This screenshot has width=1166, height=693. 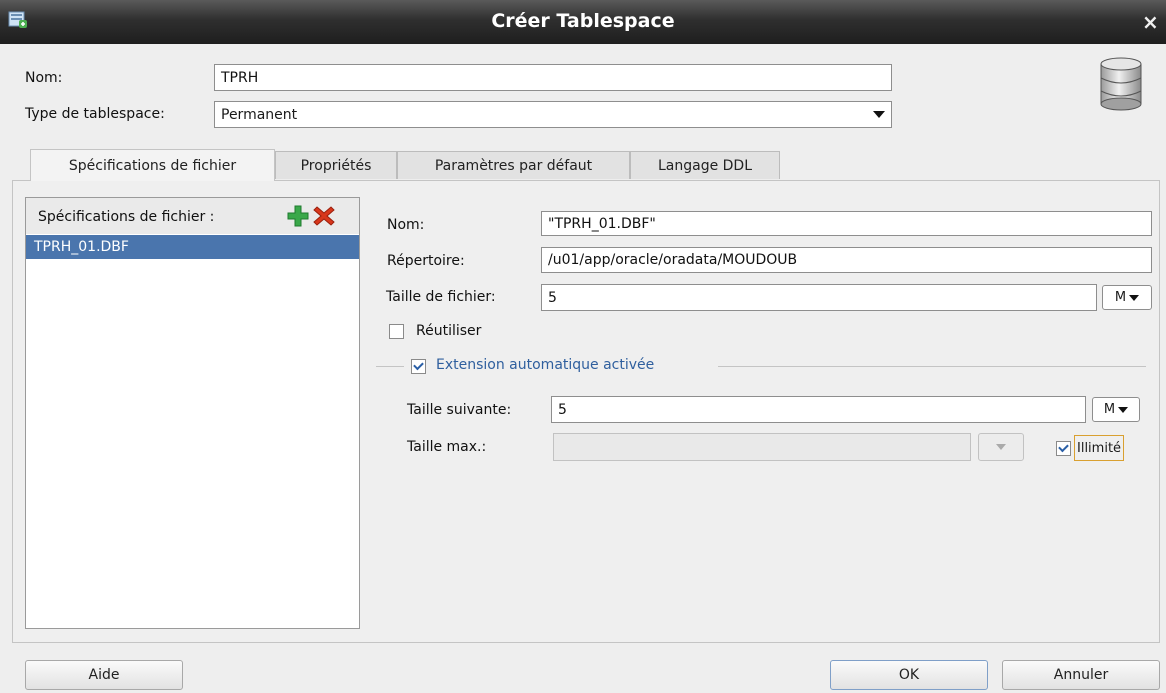 What do you see at coordinates (95, 114) in the screenshot?
I see `tablespace-type-label: Type de tablespace:` at bounding box center [95, 114].